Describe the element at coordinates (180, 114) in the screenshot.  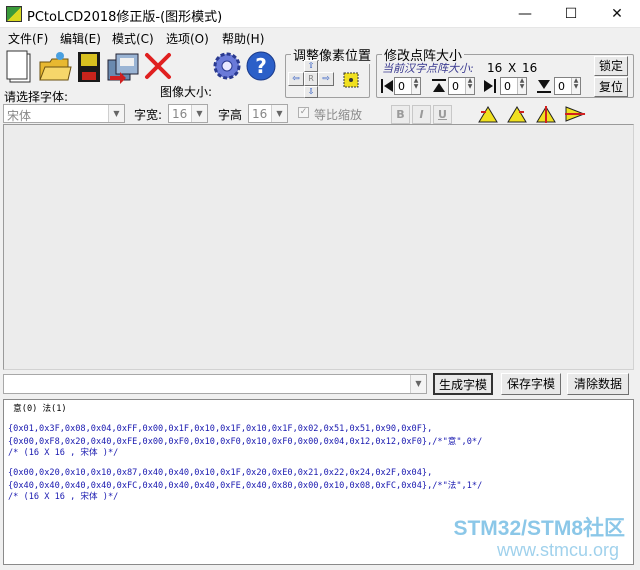
I see `char-width-value: 16` at that location.